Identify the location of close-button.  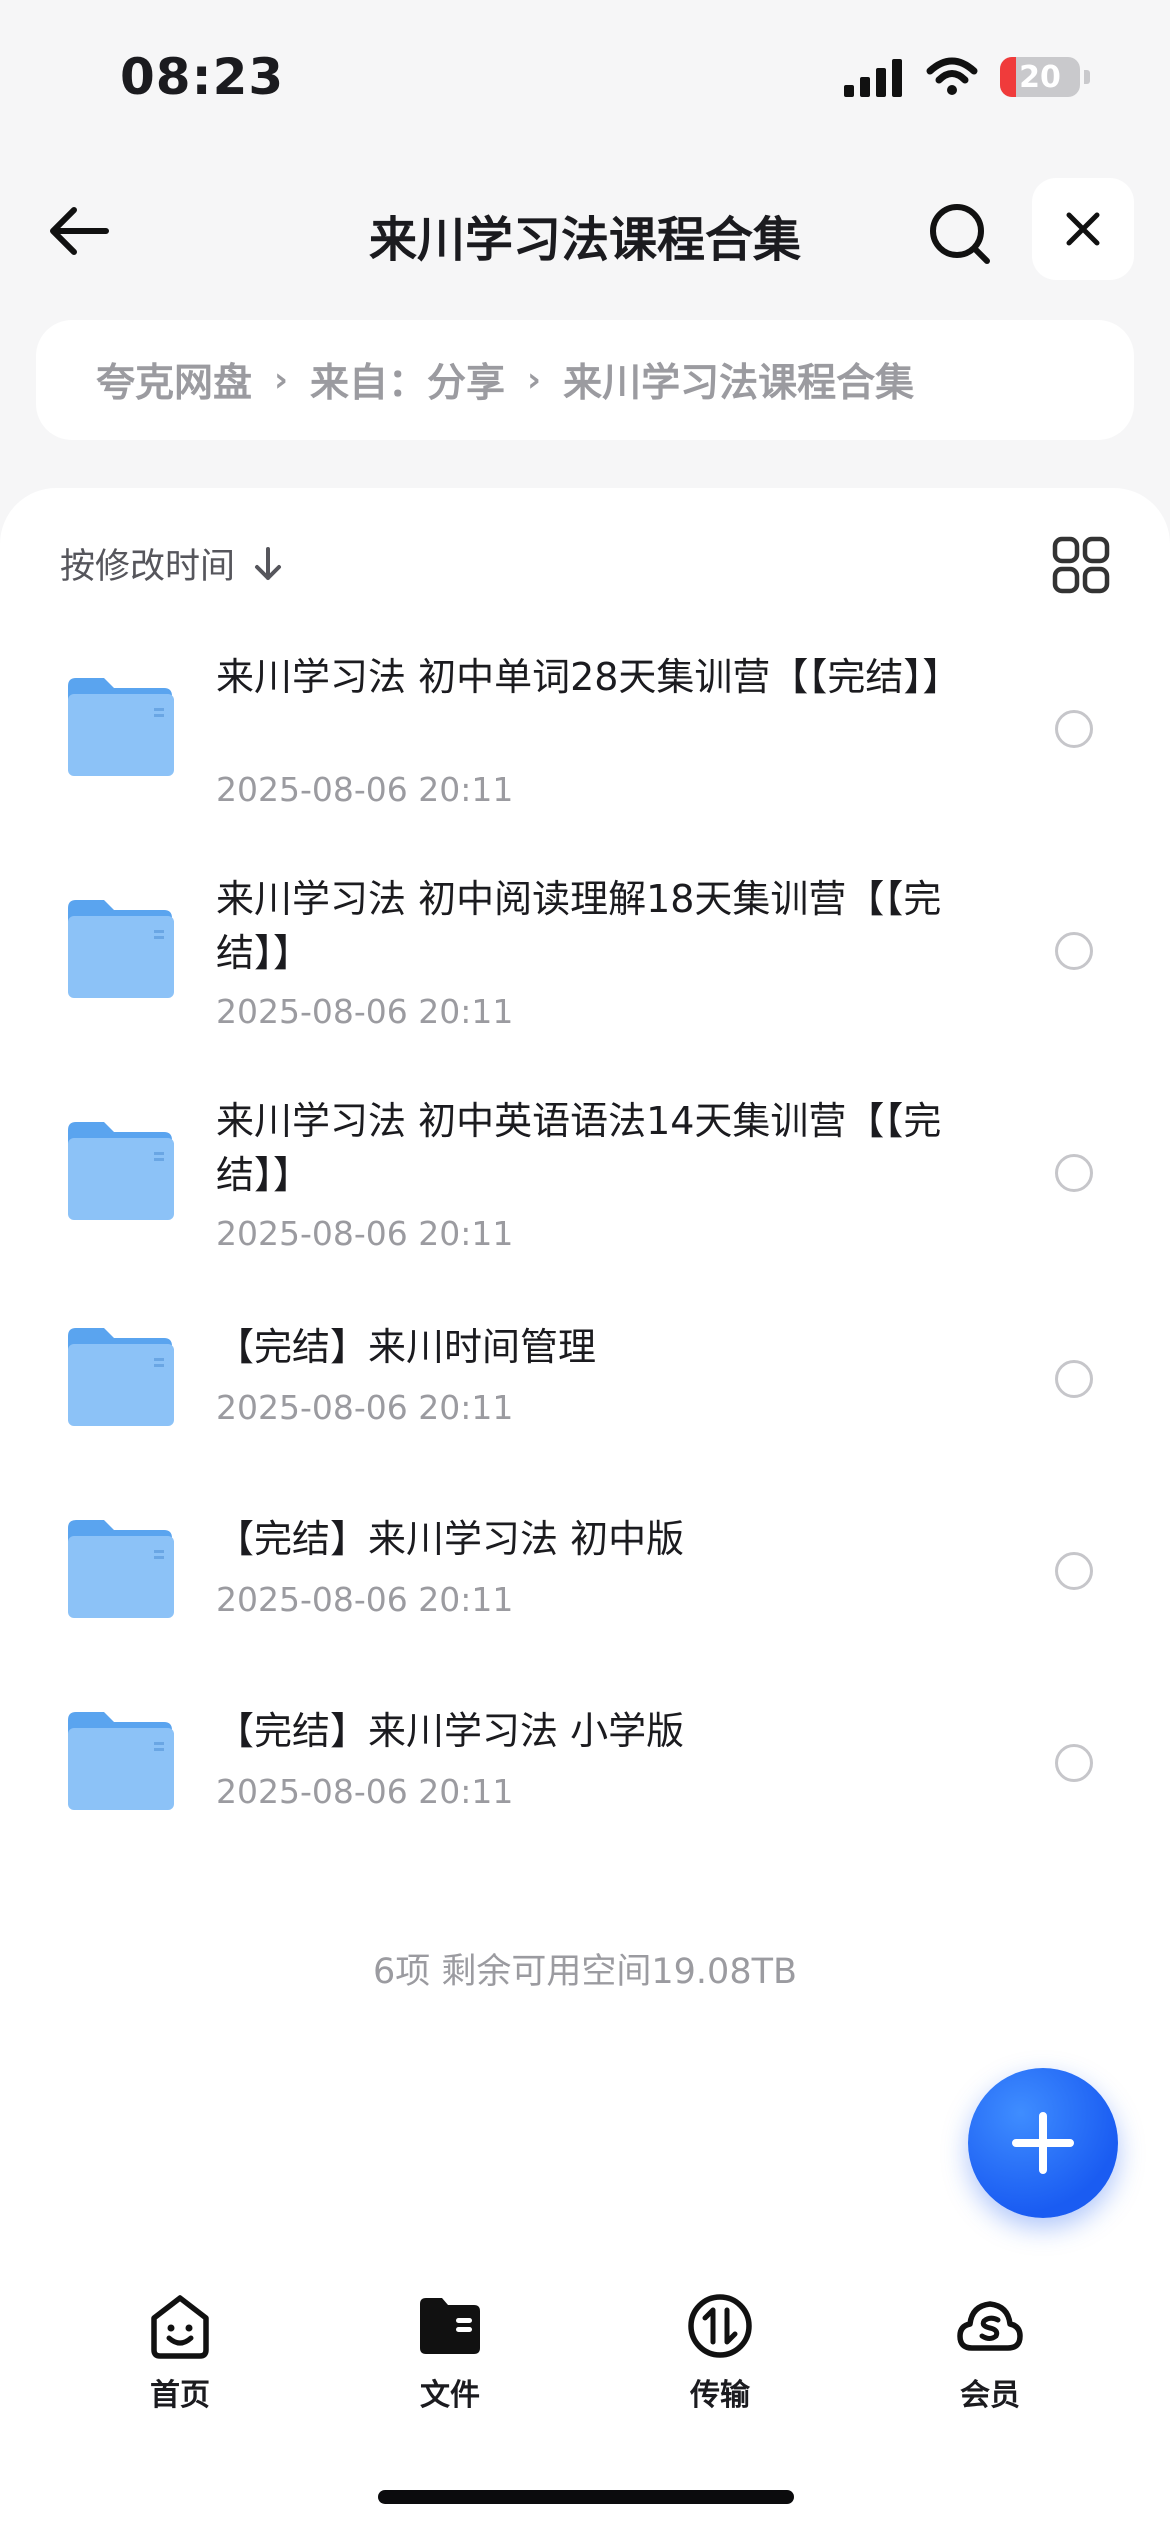
(1083, 229).